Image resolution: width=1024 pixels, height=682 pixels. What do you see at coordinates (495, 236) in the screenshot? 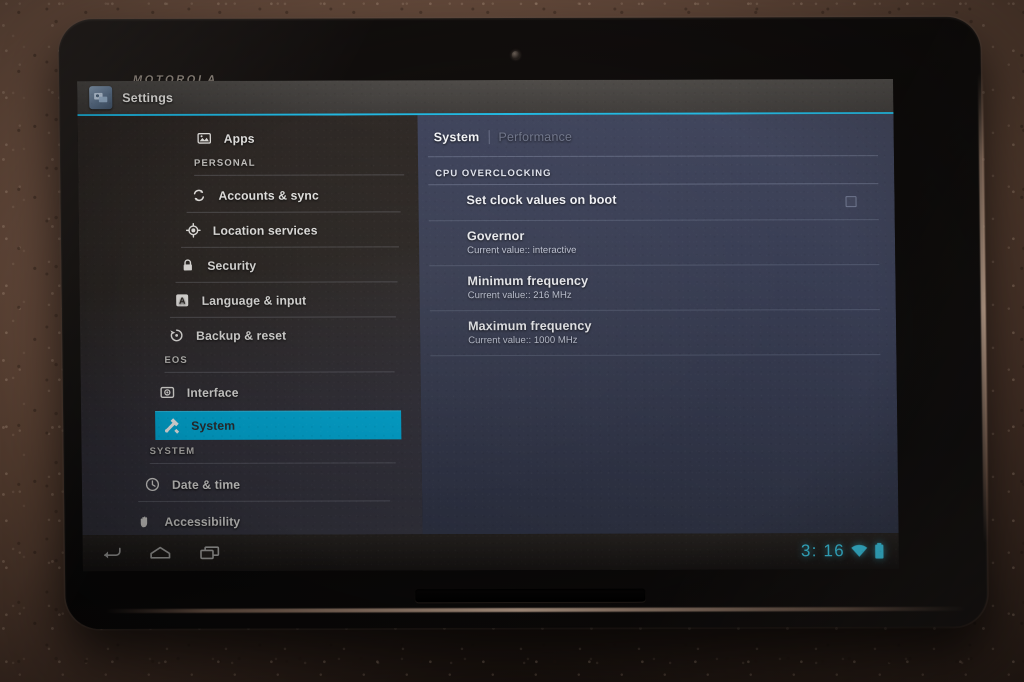
I see `pref-title: Governor` at bounding box center [495, 236].